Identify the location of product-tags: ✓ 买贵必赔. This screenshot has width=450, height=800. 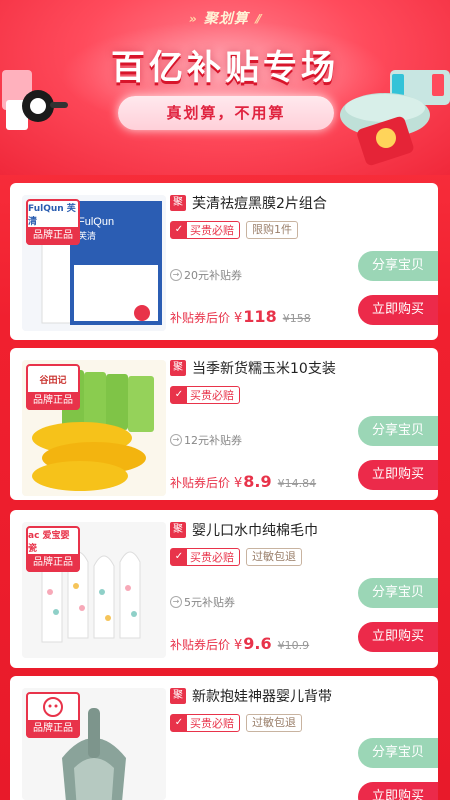
(208, 395).